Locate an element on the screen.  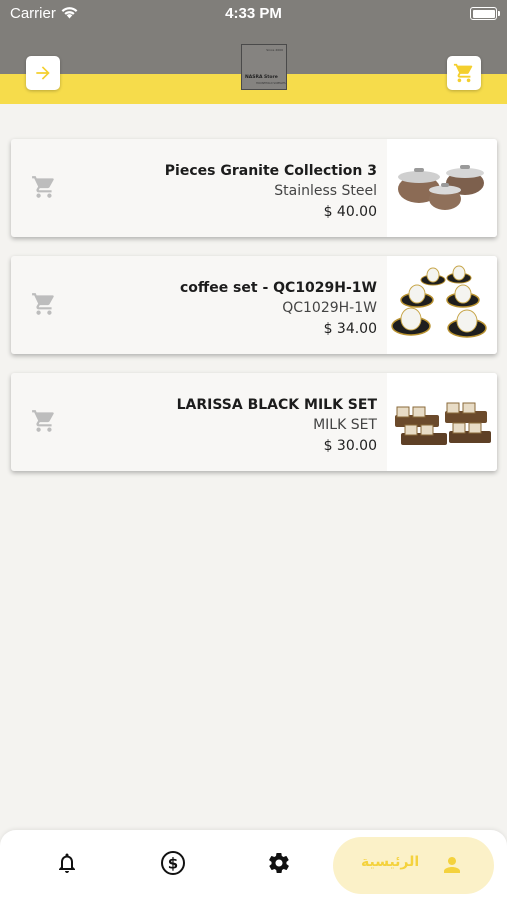
bottom-tab-bar: $ الرئيسية is located at coordinates (253, 865).